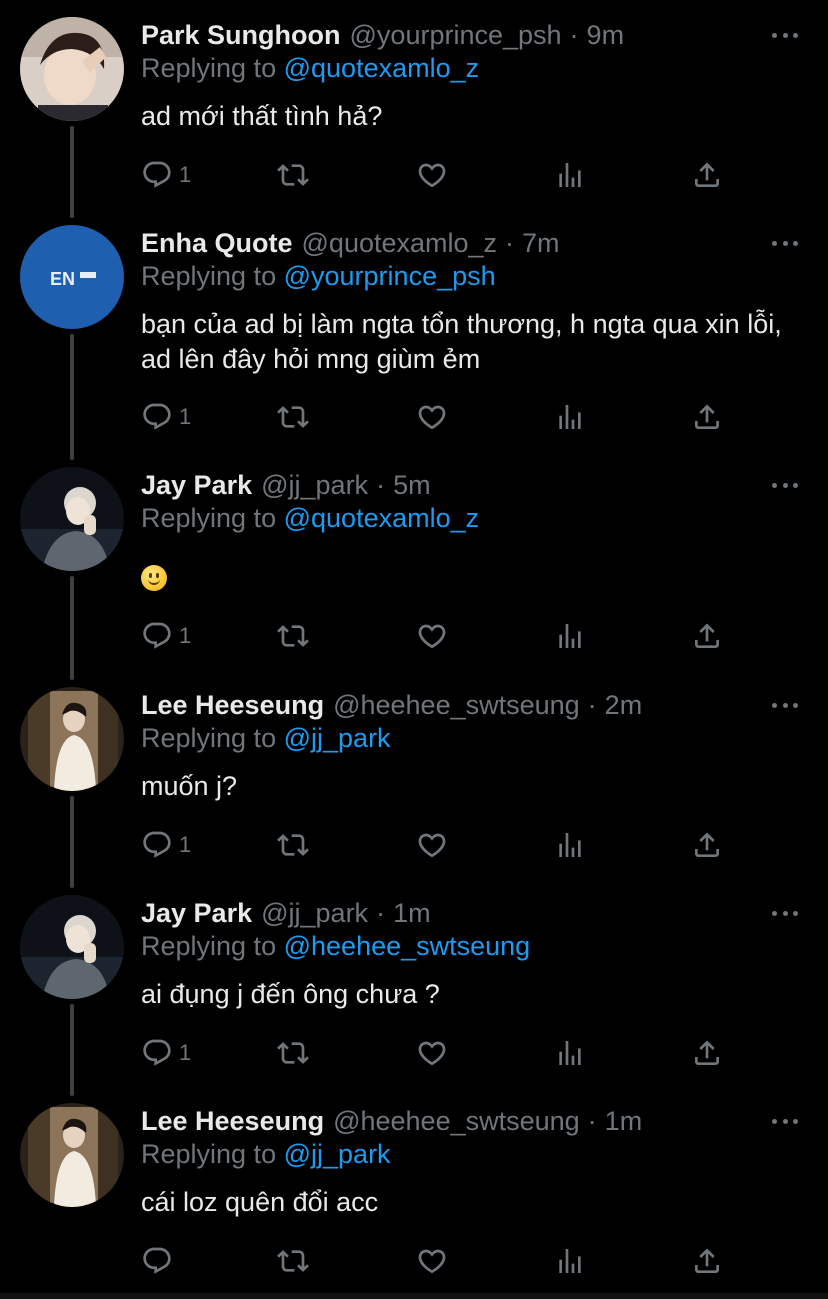 The width and height of the screenshot is (828, 1299). I want to click on share-icon, so click(707, 636).